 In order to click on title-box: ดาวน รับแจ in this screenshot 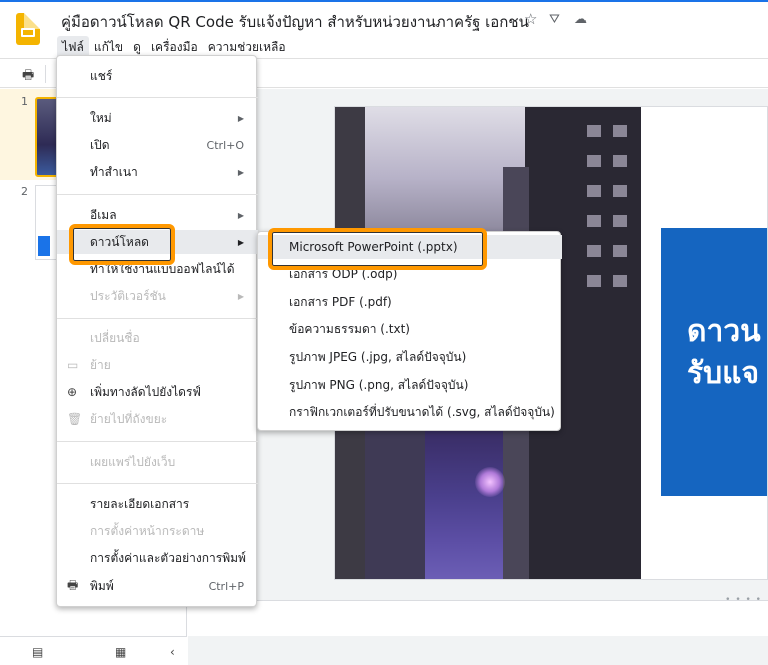, I will do `click(714, 362)`.